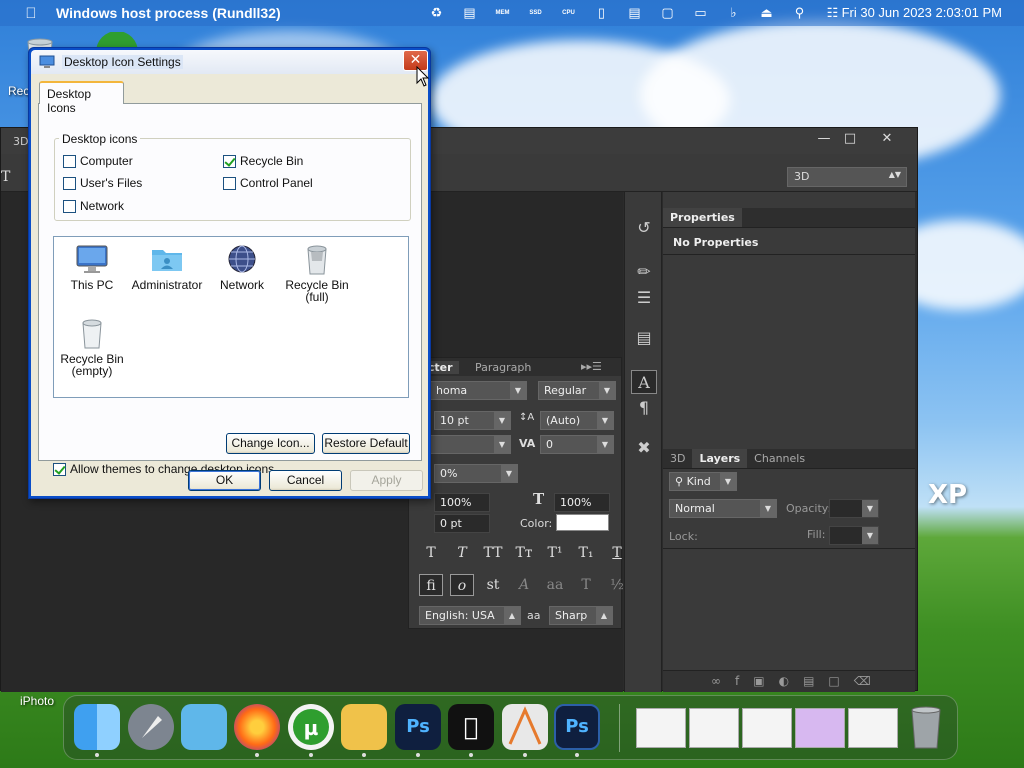  I want to click on adjustment-icon: ◐, so click(791, 681).